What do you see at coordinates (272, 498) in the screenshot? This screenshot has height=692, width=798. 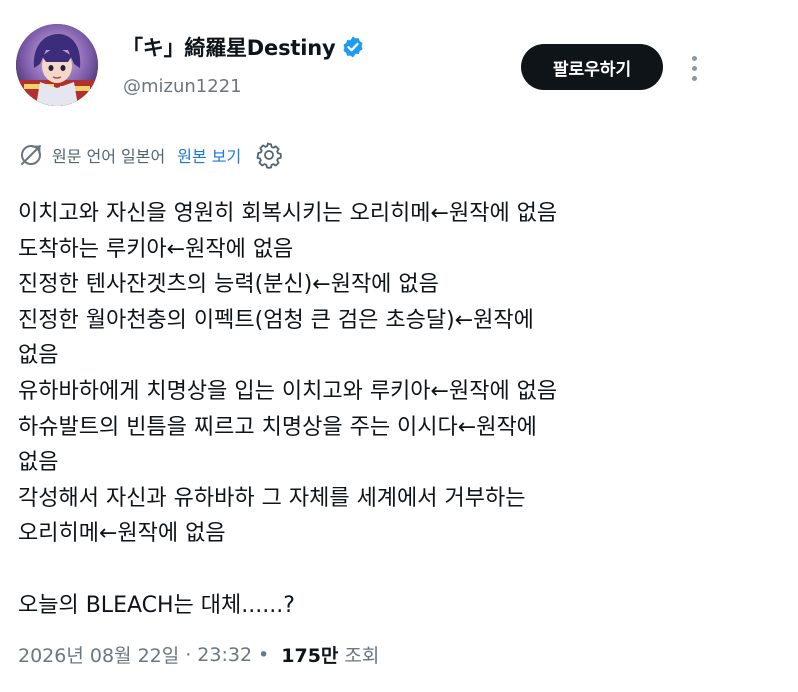 I see `tweet-line: 각성해서 자신과 유하바하 그 자체를 세계에서 거부하는` at bounding box center [272, 498].